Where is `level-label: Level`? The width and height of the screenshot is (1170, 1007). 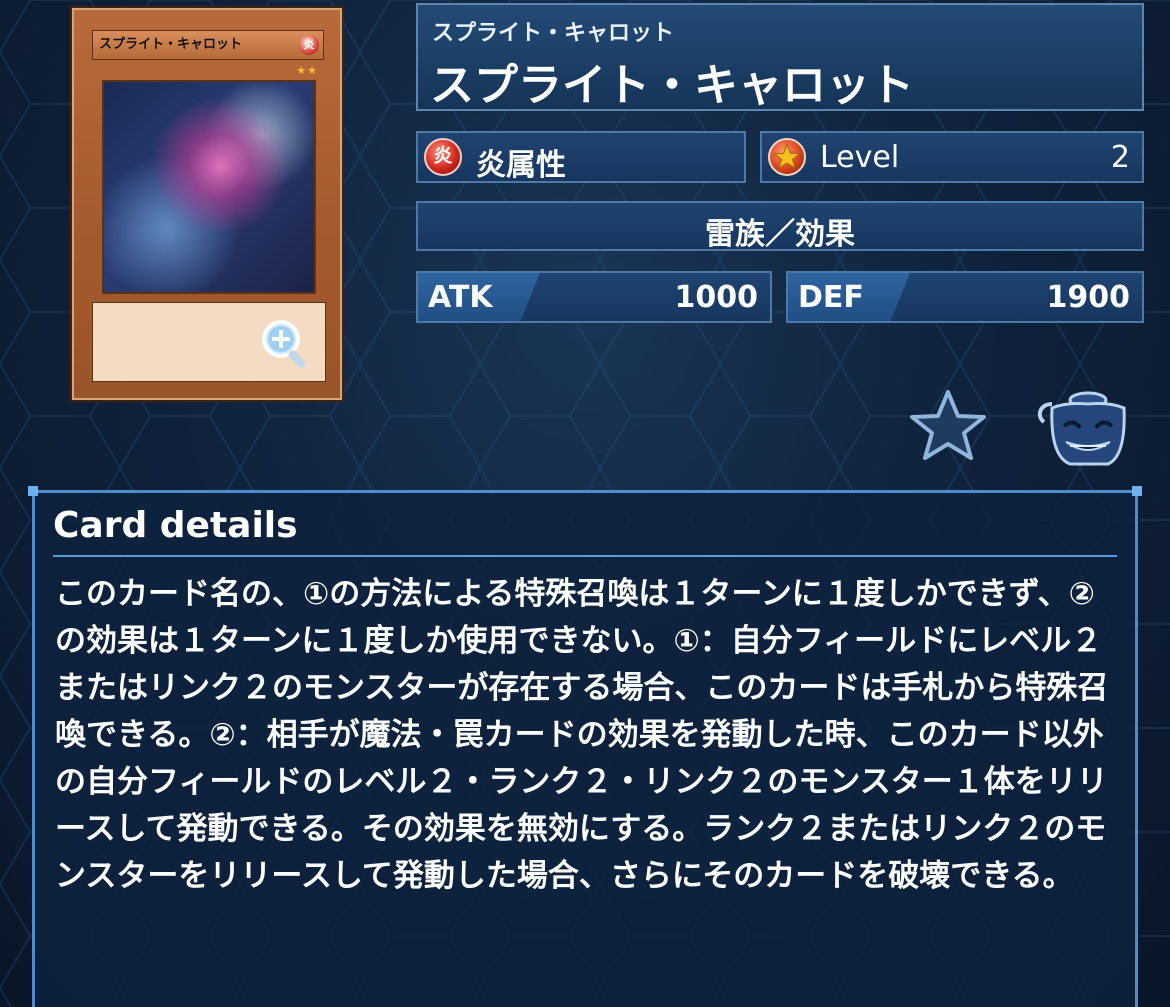
level-label: Level is located at coordinates (860, 157).